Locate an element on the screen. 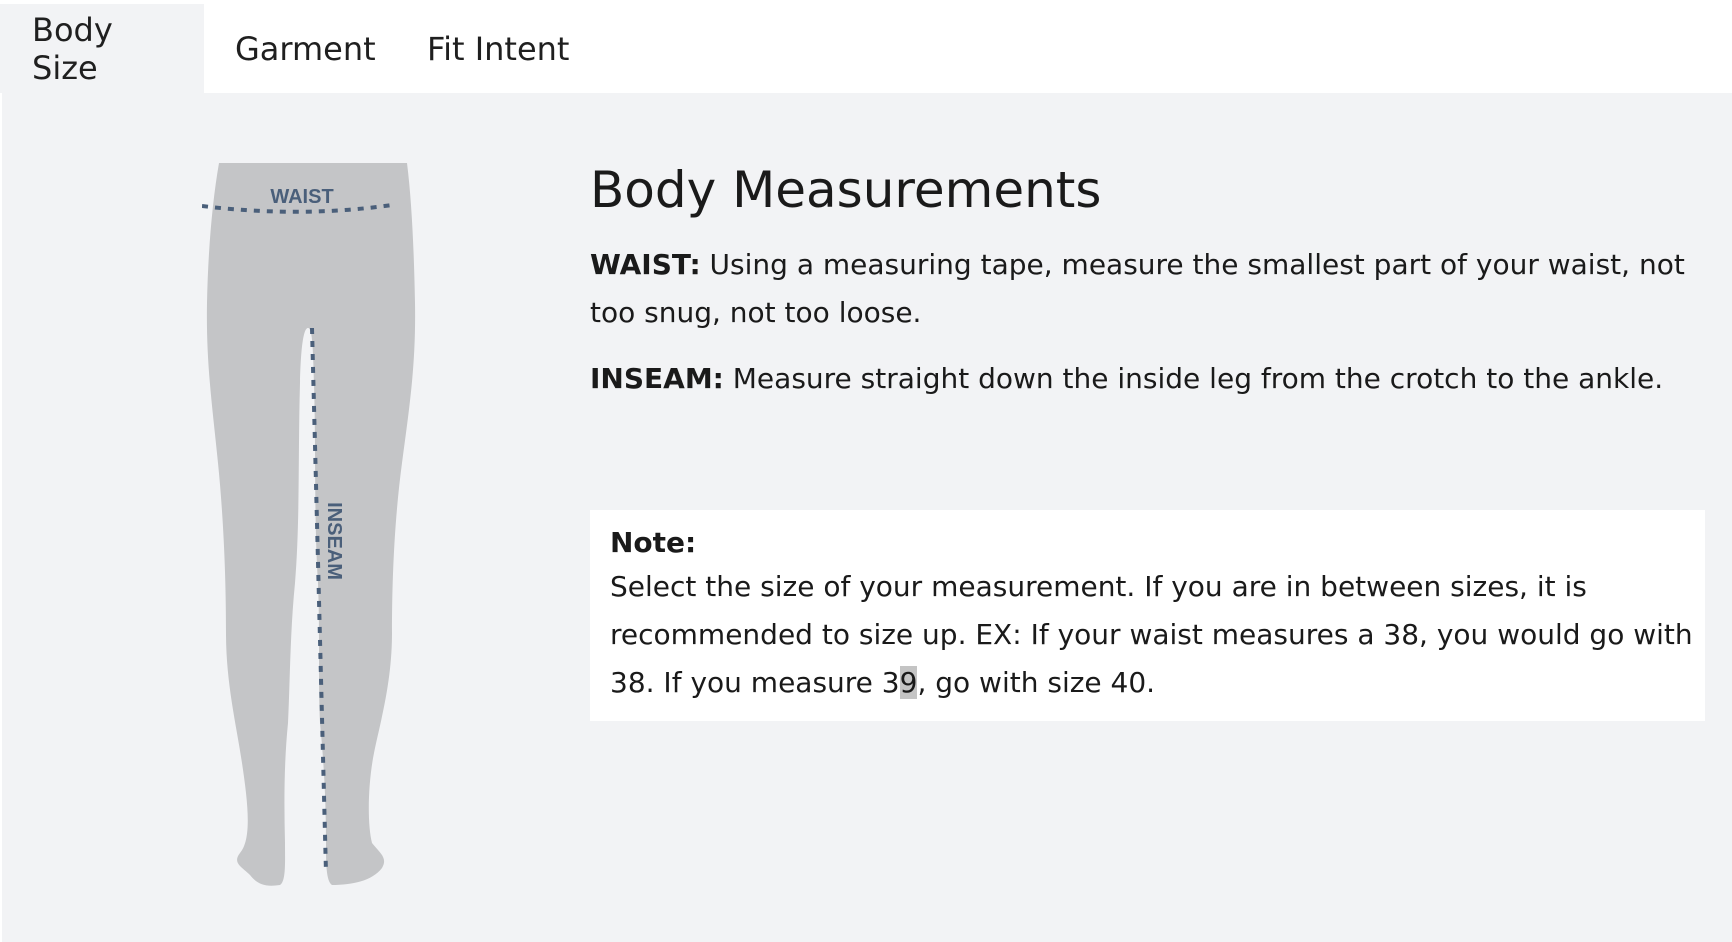 Image resolution: width=1732 pixels, height=942 pixels. tab-bar: Body Size Garment Fit Intent is located at coordinates (866, 48).